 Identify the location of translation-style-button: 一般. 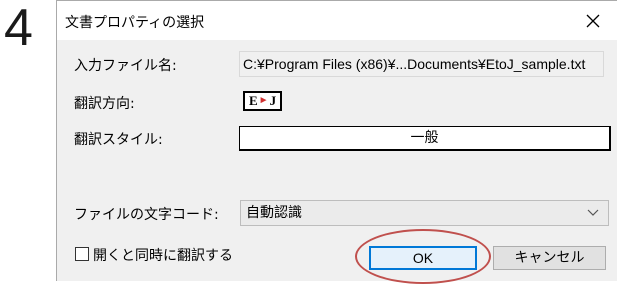
(425, 138).